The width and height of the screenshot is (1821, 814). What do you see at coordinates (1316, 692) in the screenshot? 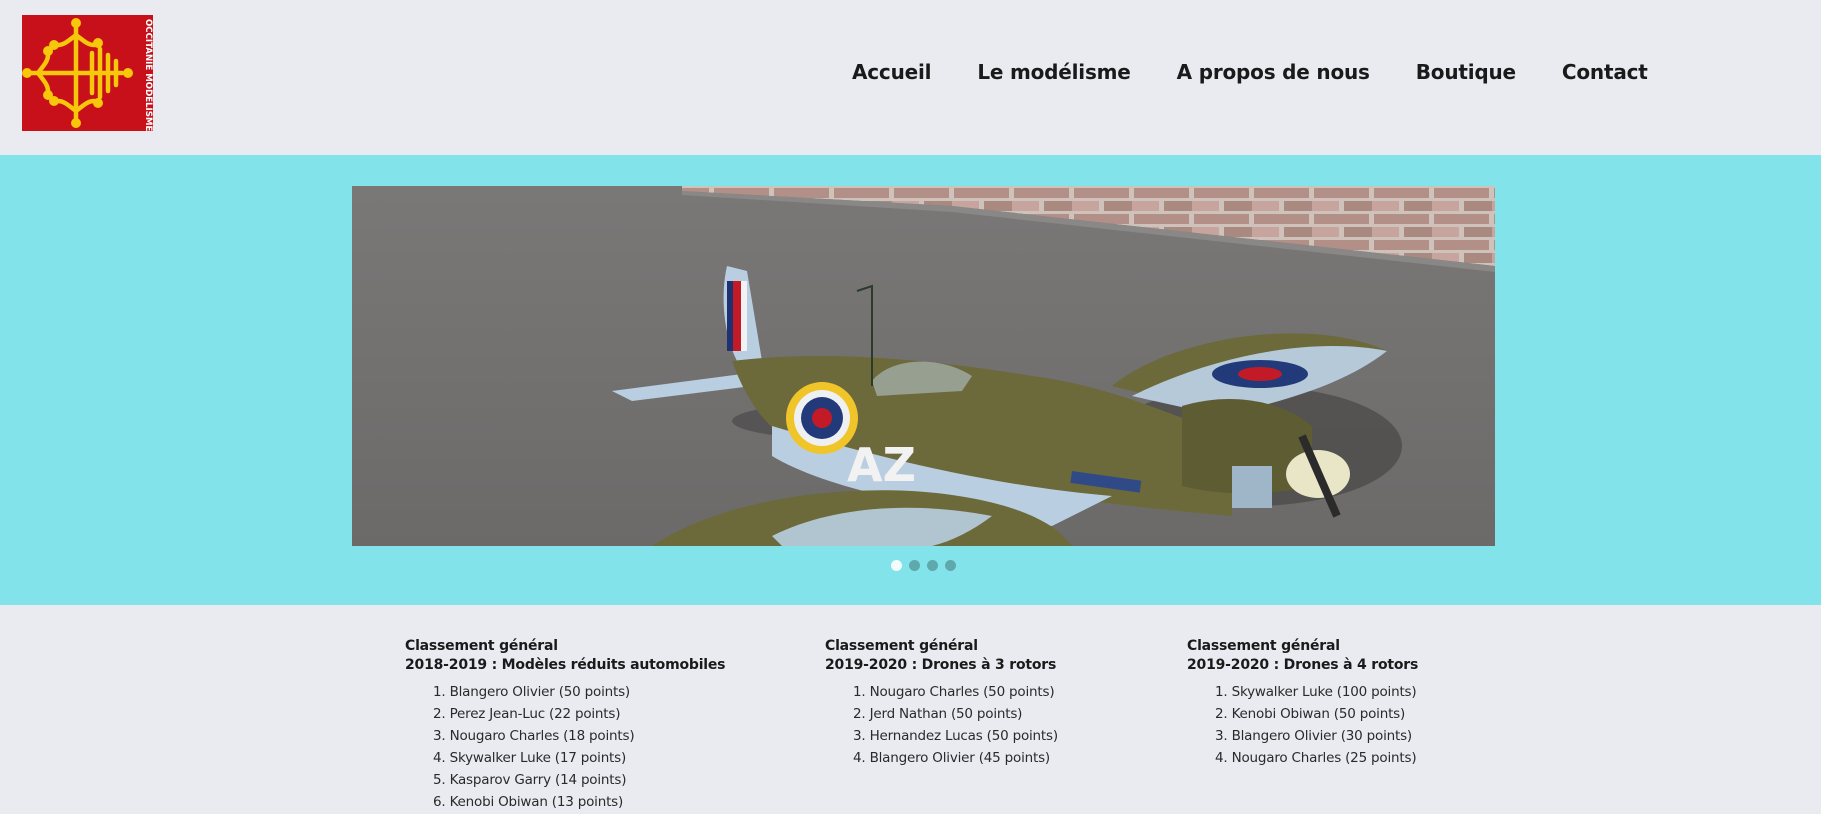
I see `ranking-entry: 1. Skywalker Luke (100 points)` at bounding box center [1316, 692].